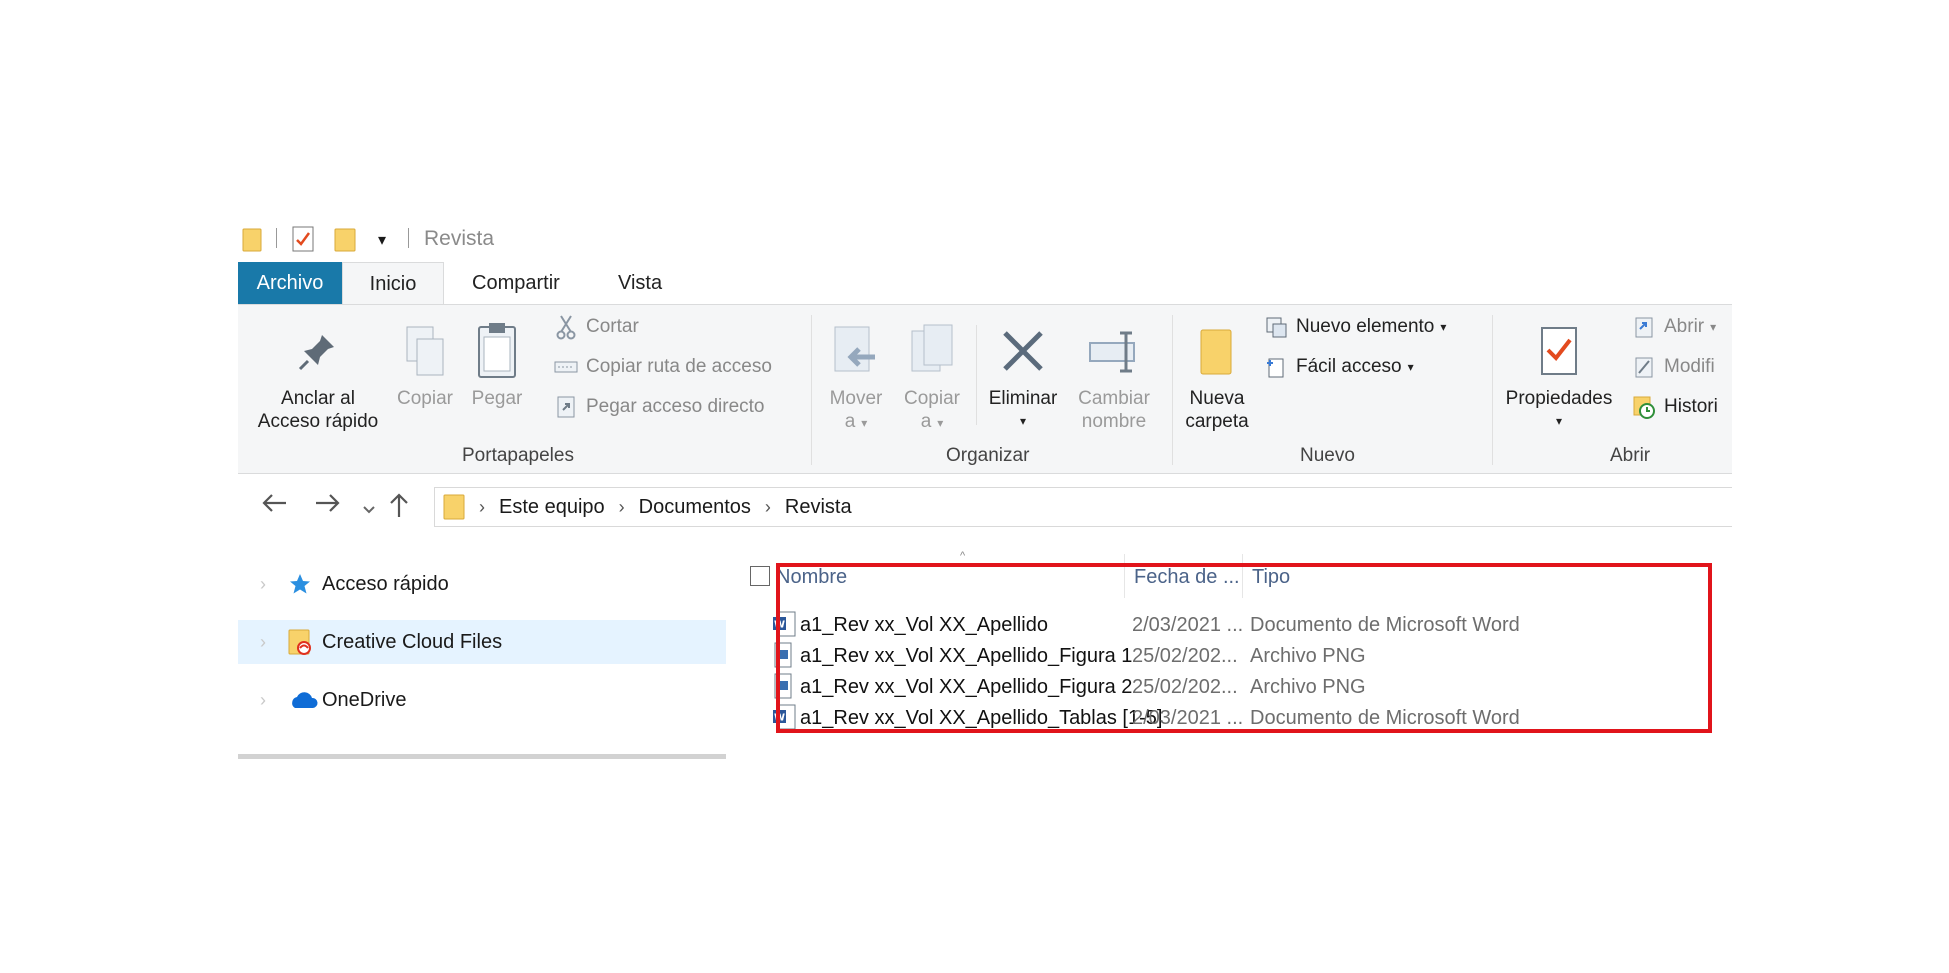  Describe the element at coordinates (1689, 366) in the screenshot. I see `edit-label: Modifi` at that location.